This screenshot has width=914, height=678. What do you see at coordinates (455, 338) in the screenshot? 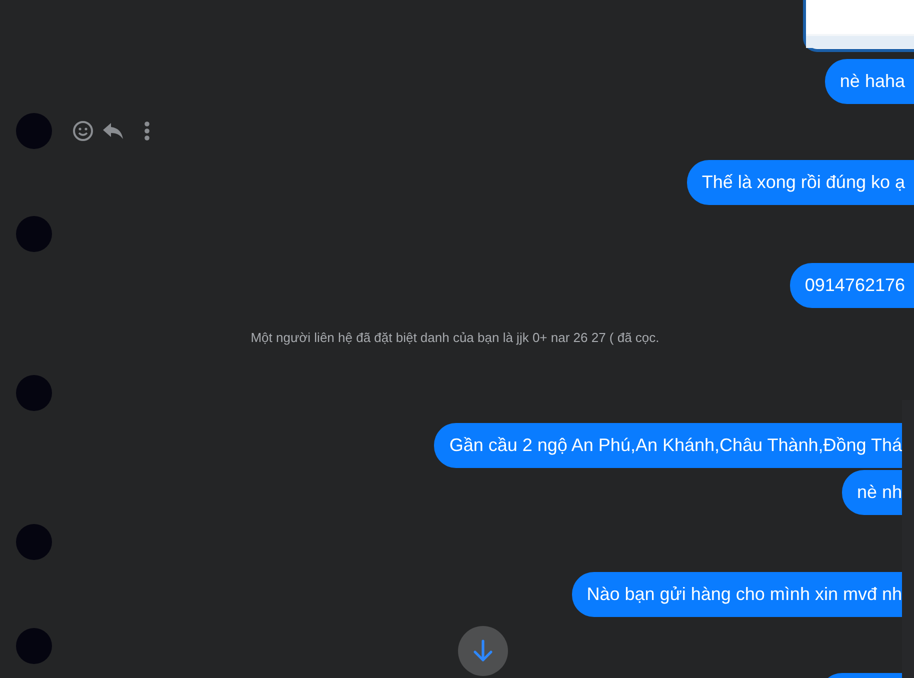
I see `system-notice: Một người liên hệ đã đặt biệt danh của bạn là jjk 0+ nar 26 27 ( đã cọc.` at bounding box center [455, 338].